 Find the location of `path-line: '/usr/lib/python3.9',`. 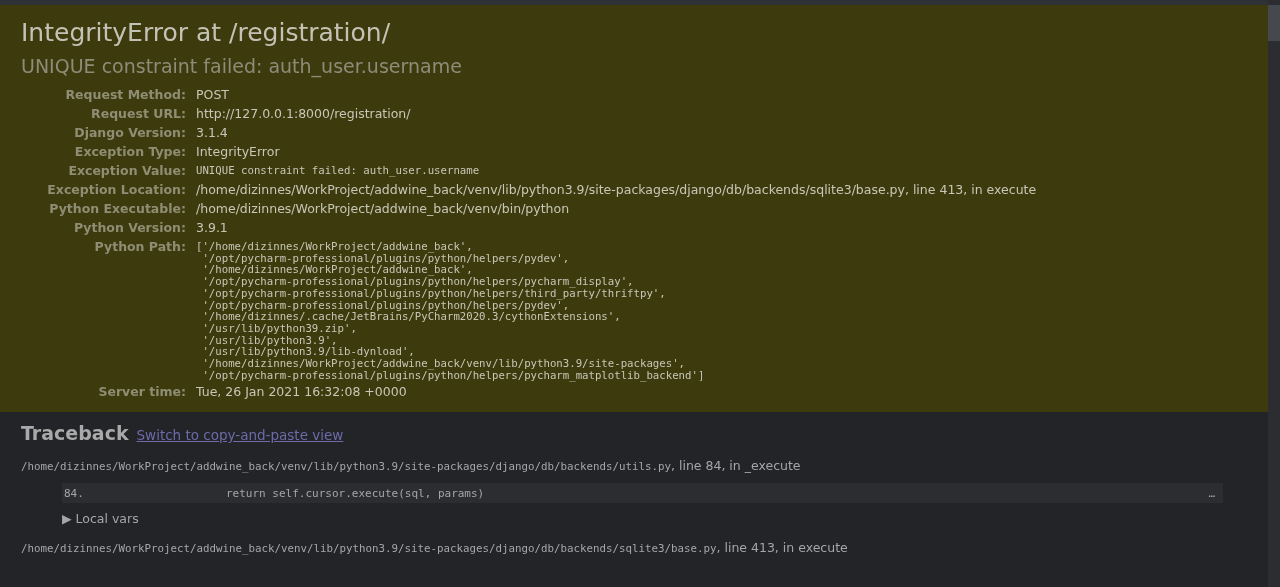

path-line: '/usr/lib/python3.9', is located at coordinates (269, 340).